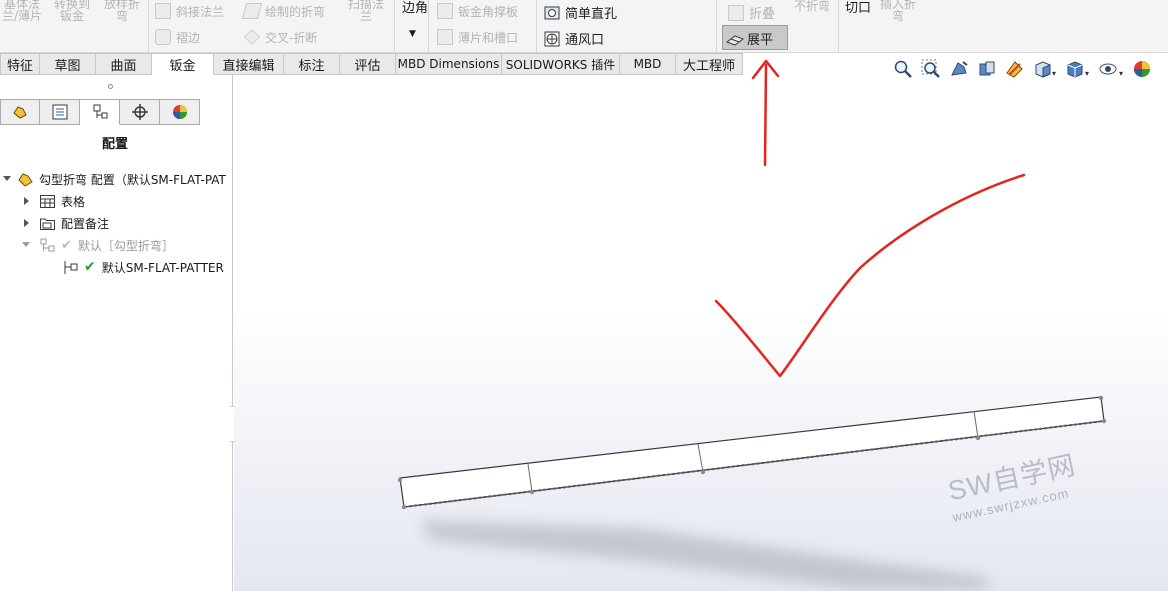  I want to click on red-annotation-checkmark, so click(870, 275).